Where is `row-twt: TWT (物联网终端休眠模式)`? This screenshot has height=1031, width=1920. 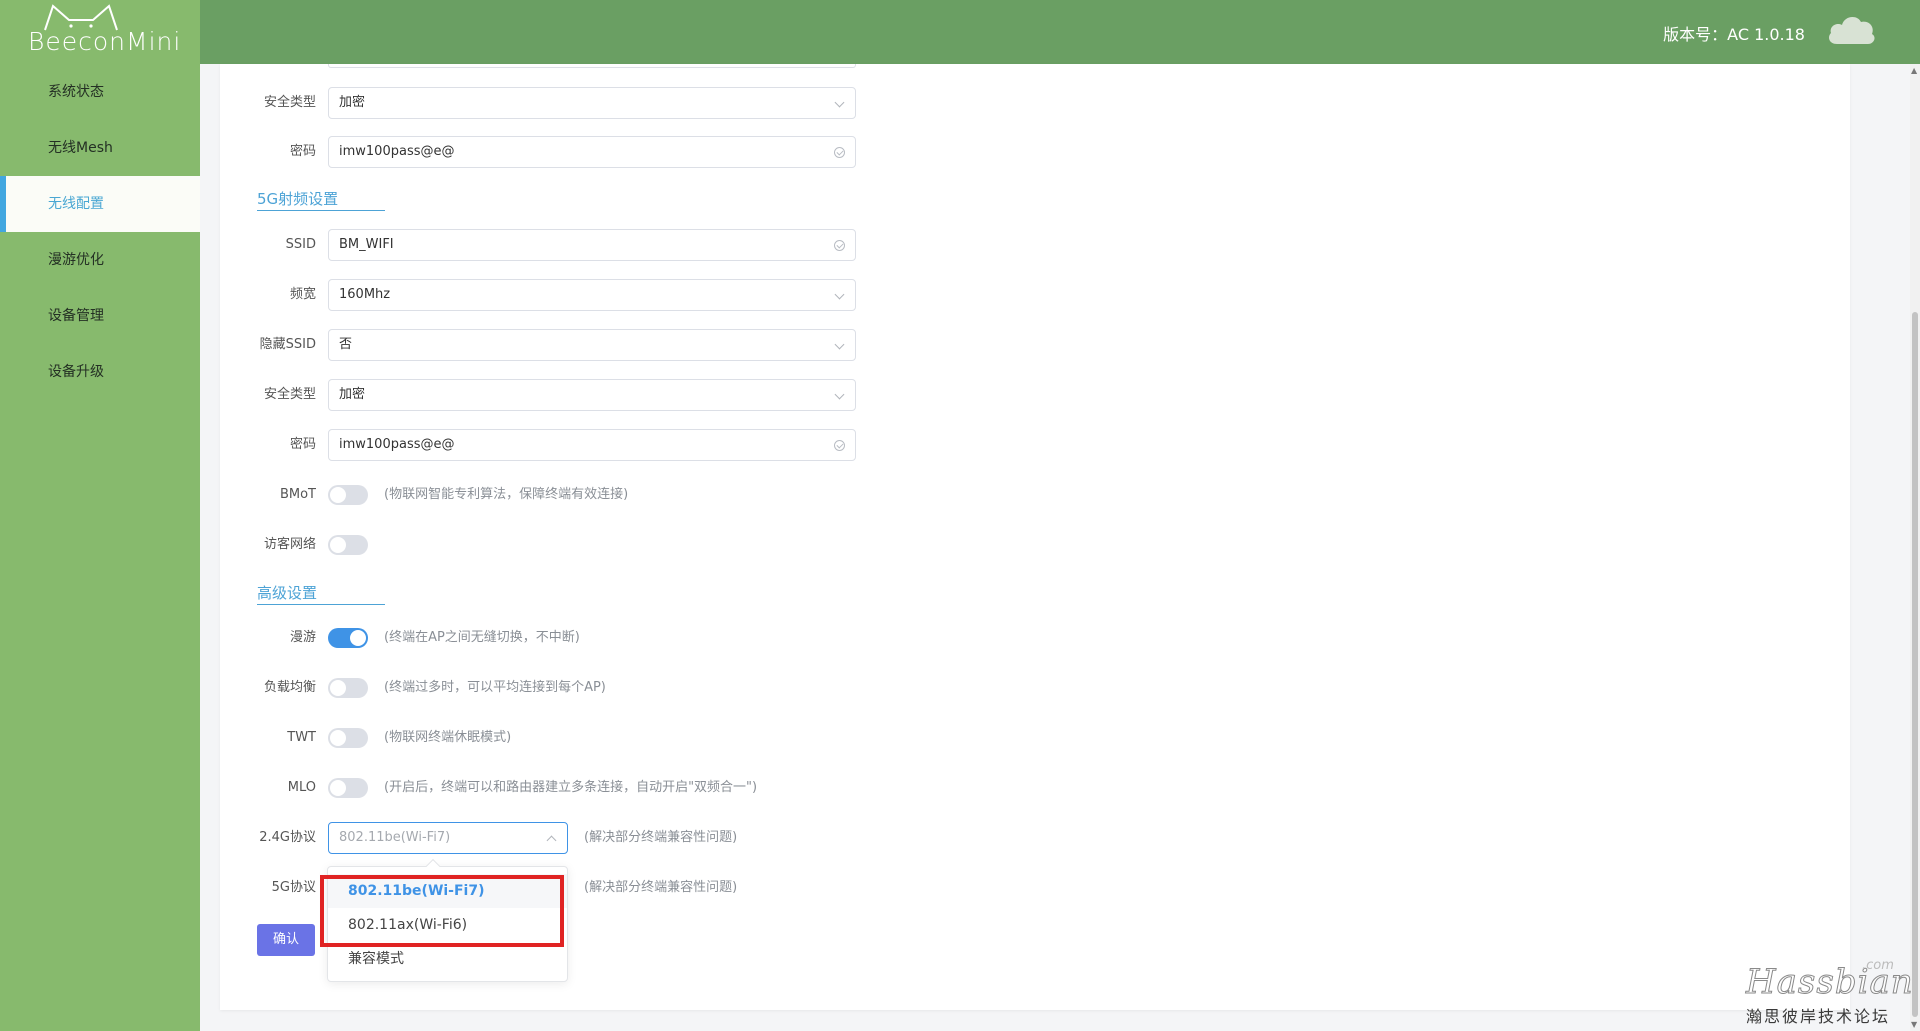 row-twt: TWT (物联网终端休眠模式) is located at coordinates (620, 738).